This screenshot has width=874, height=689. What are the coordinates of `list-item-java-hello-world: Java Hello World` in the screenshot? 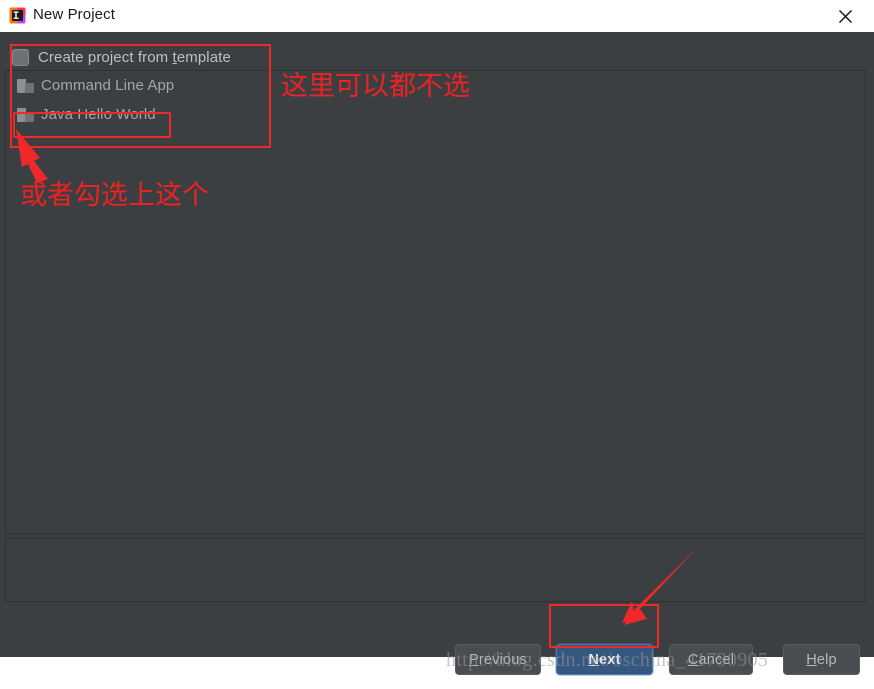 It's located at (435, 114).